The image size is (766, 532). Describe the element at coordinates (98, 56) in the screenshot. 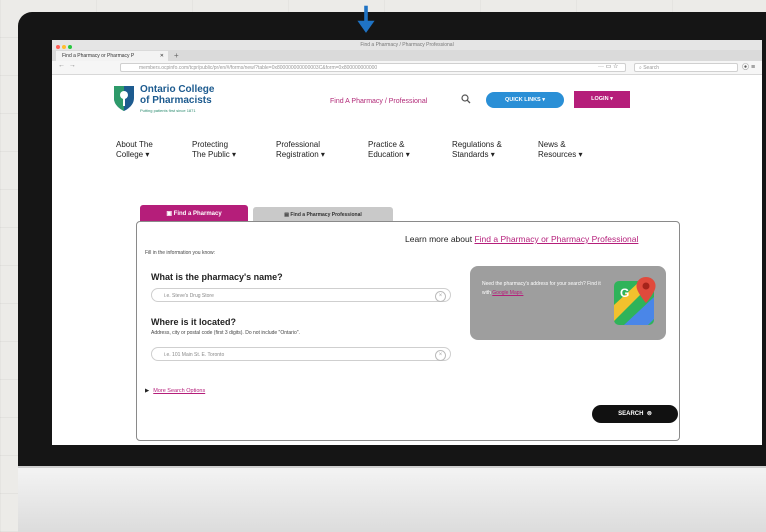

I see `tab-title: Find a Pharmacy or Pharmacy P` at that location.